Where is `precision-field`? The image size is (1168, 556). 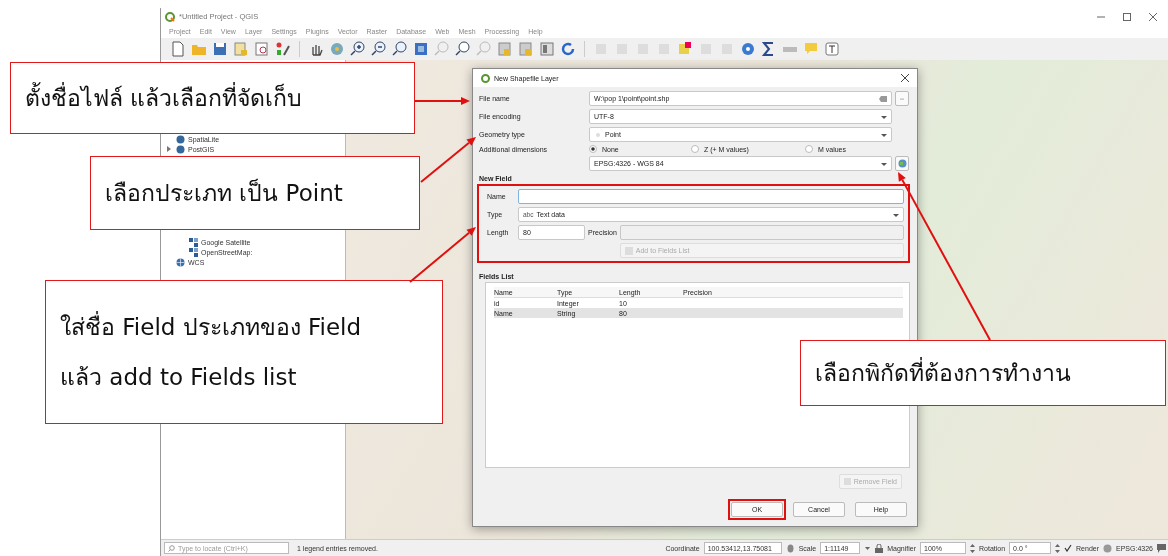
precision-field is located at coordinates (761, 232).